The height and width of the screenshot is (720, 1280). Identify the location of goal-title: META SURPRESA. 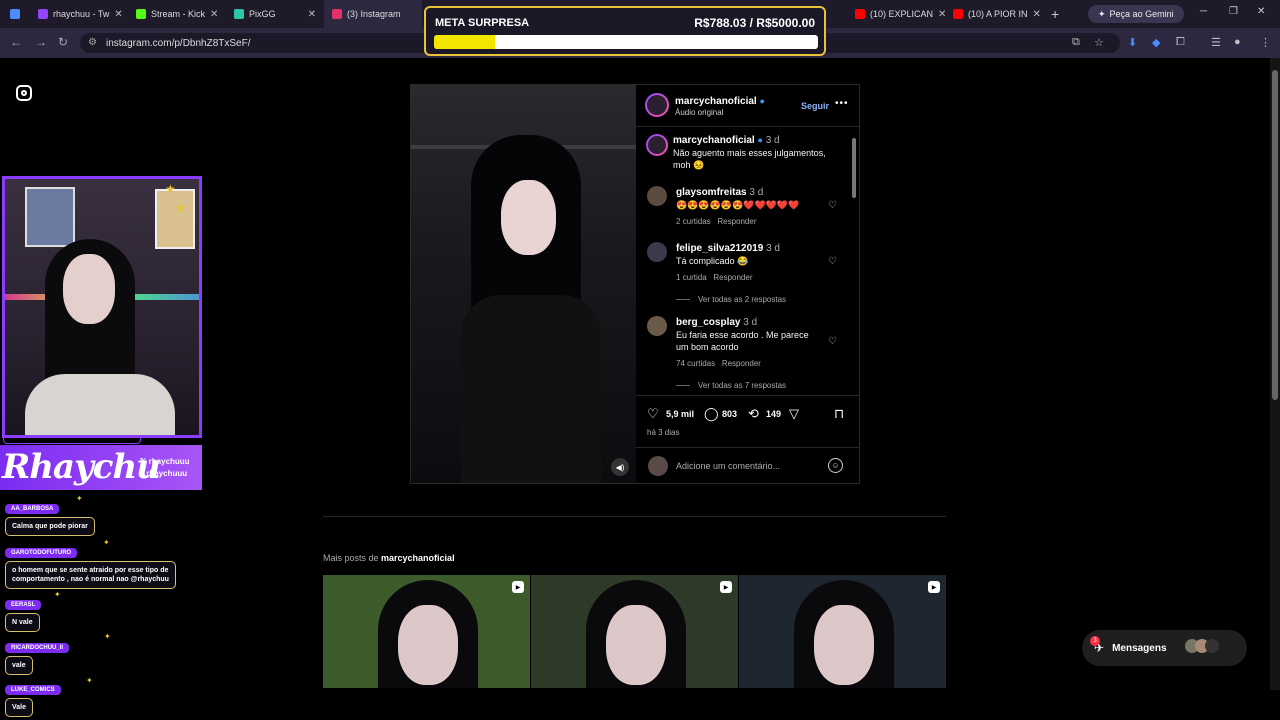
(482, 23).